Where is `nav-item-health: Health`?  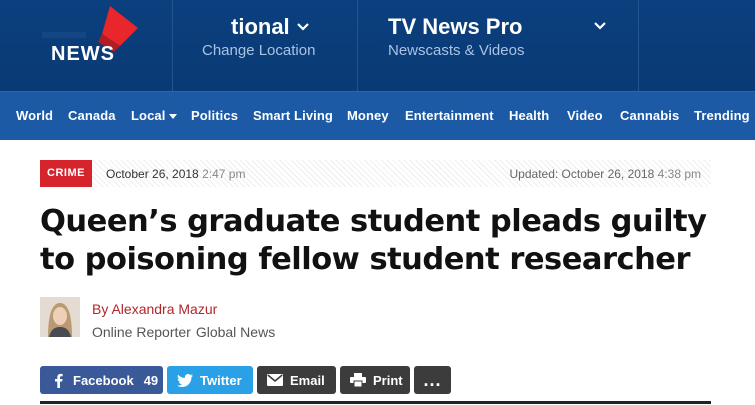 nav-item-health: Health is located at coordinates (529, 115).